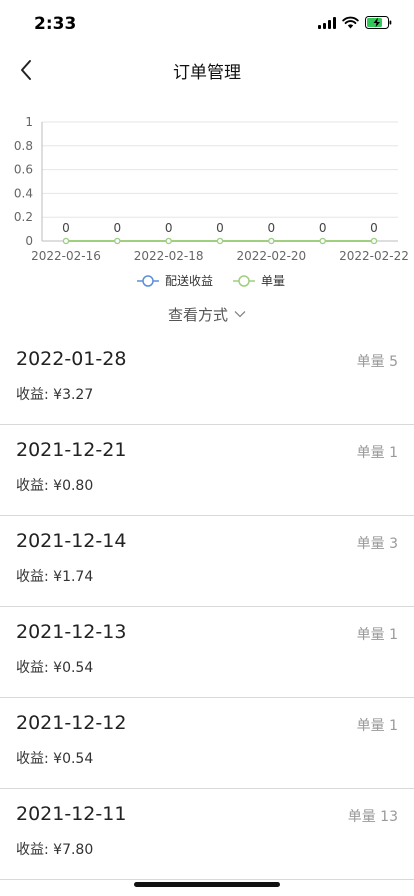  Describe the element at coordinates (71, 541) in the screenshot. I see `order-date: 2021-12-14` at that location.